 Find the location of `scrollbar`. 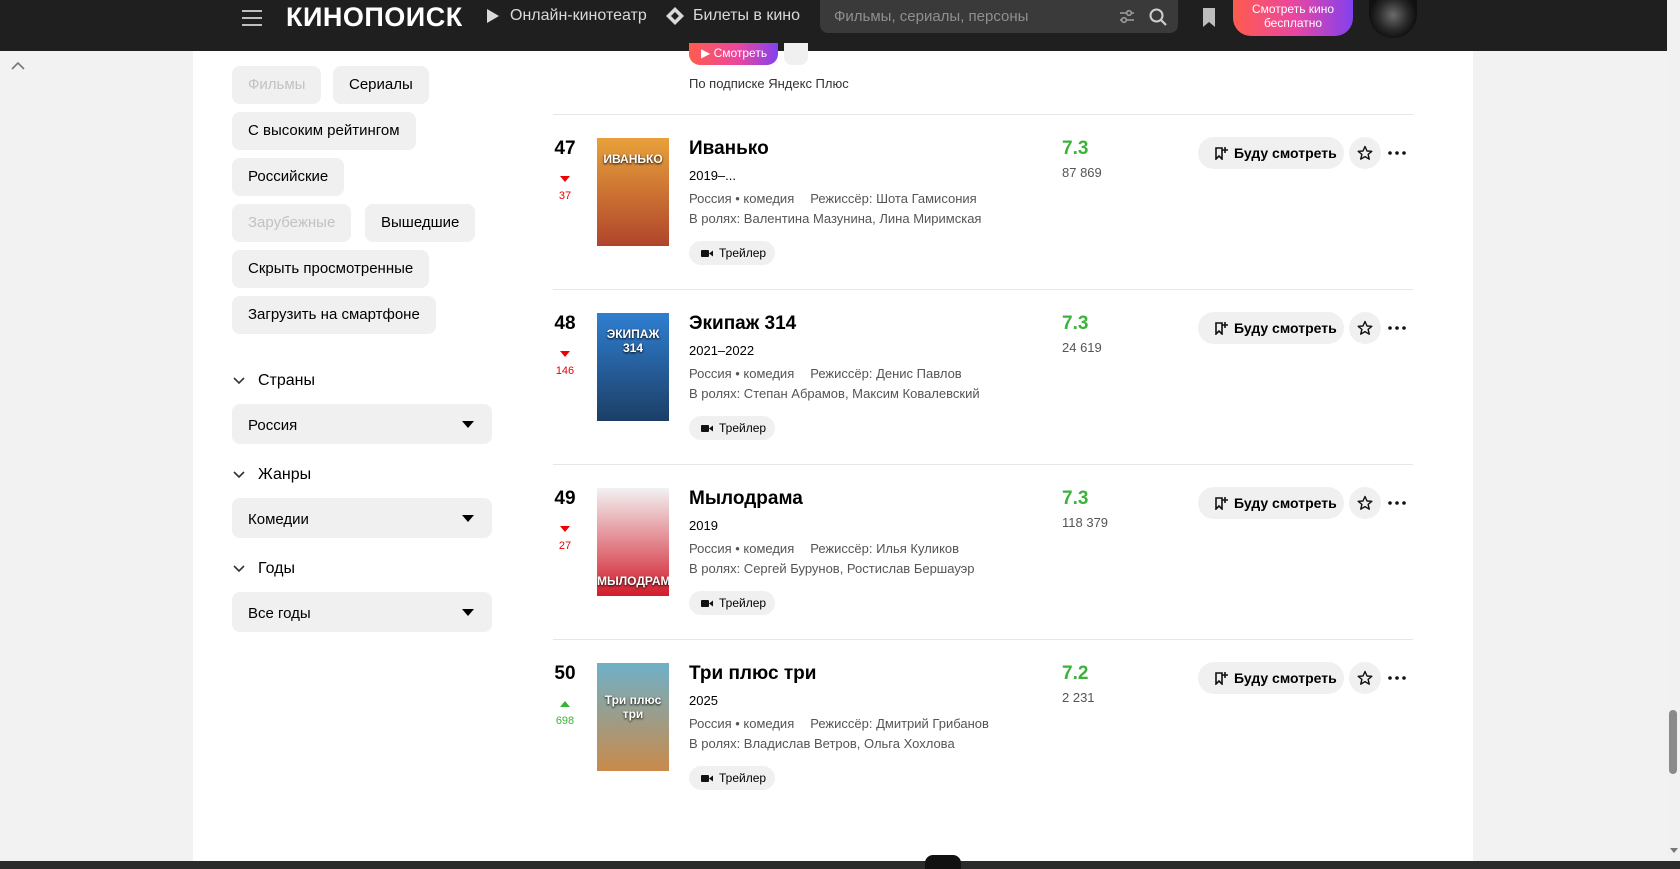

scrollbar is located at coordinates (1673, 430).